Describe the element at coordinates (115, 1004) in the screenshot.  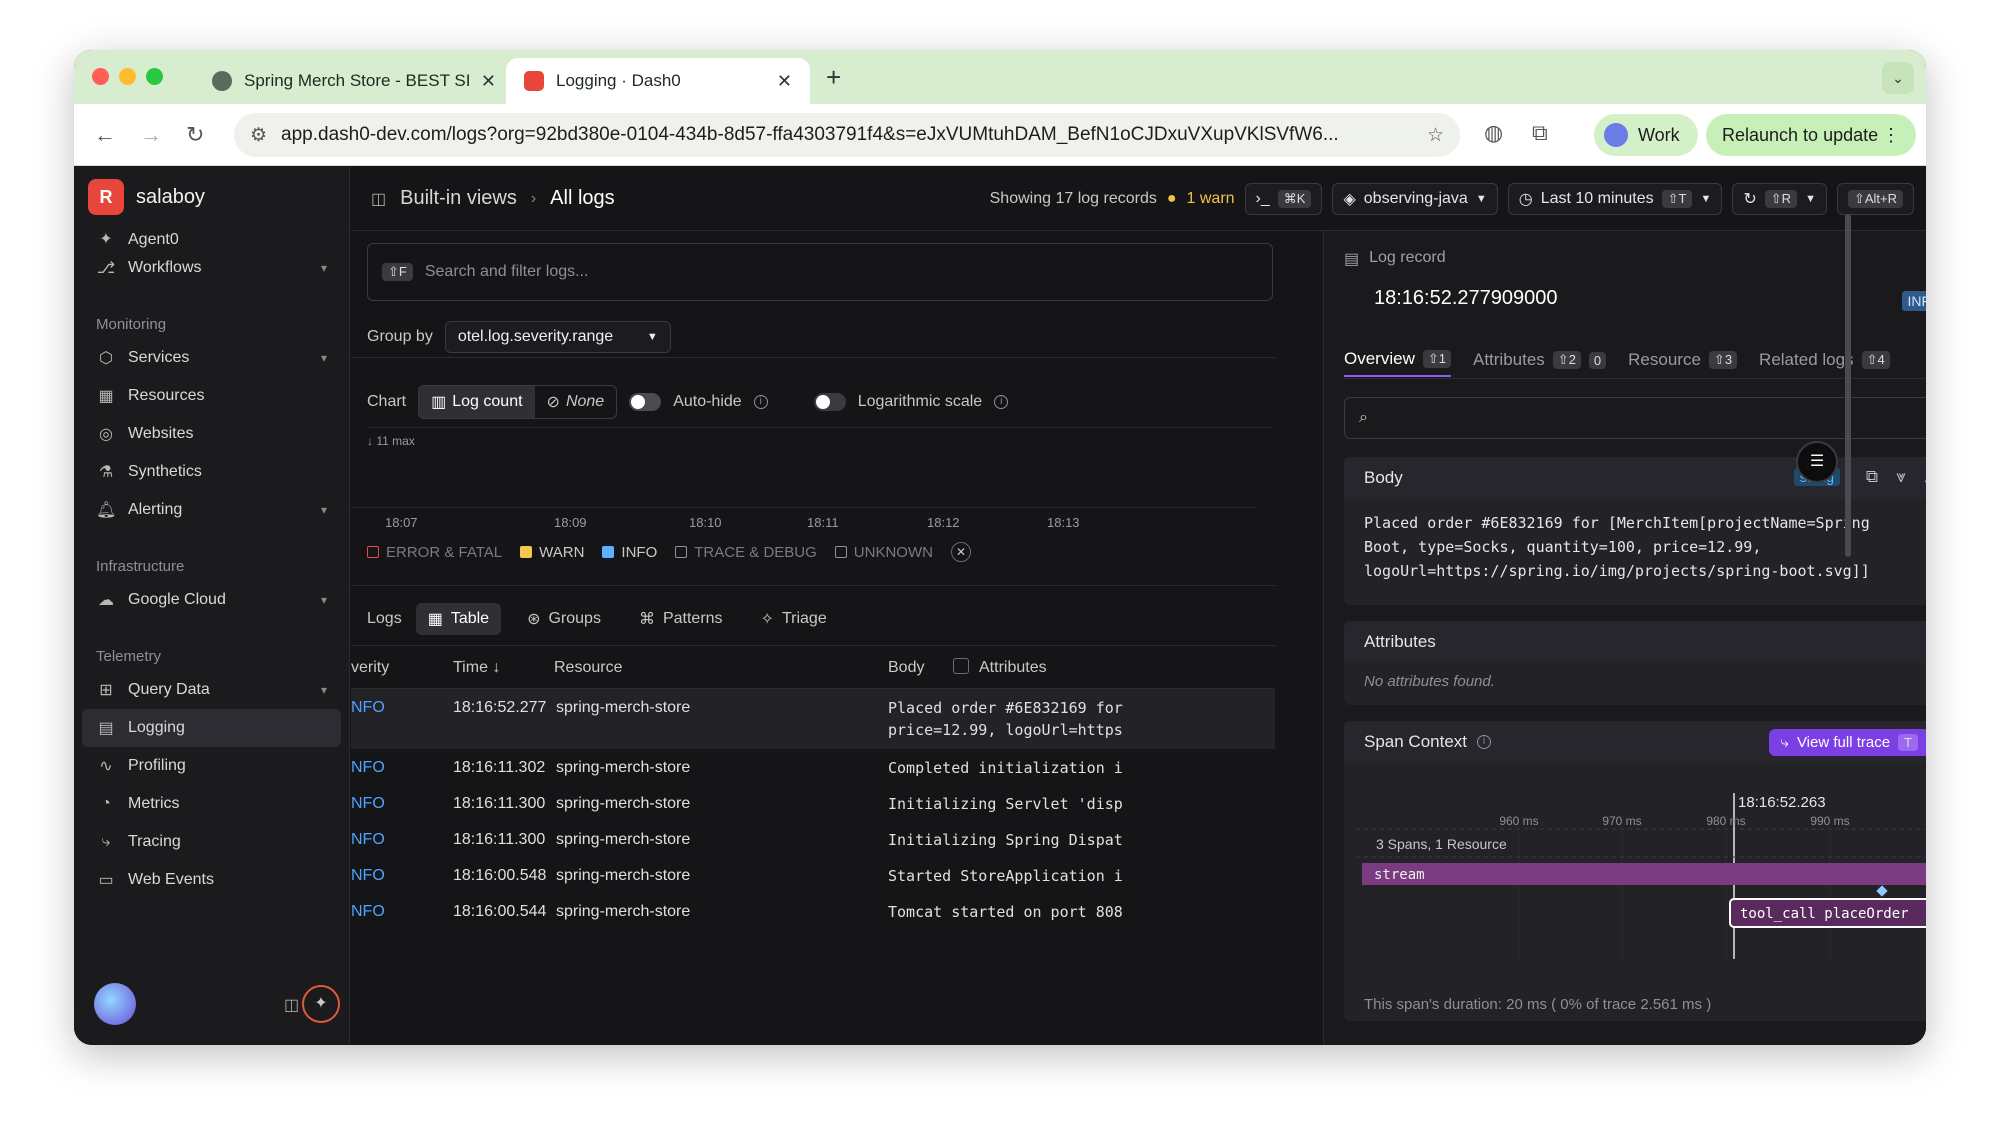
I see `user-avatar` at that location.